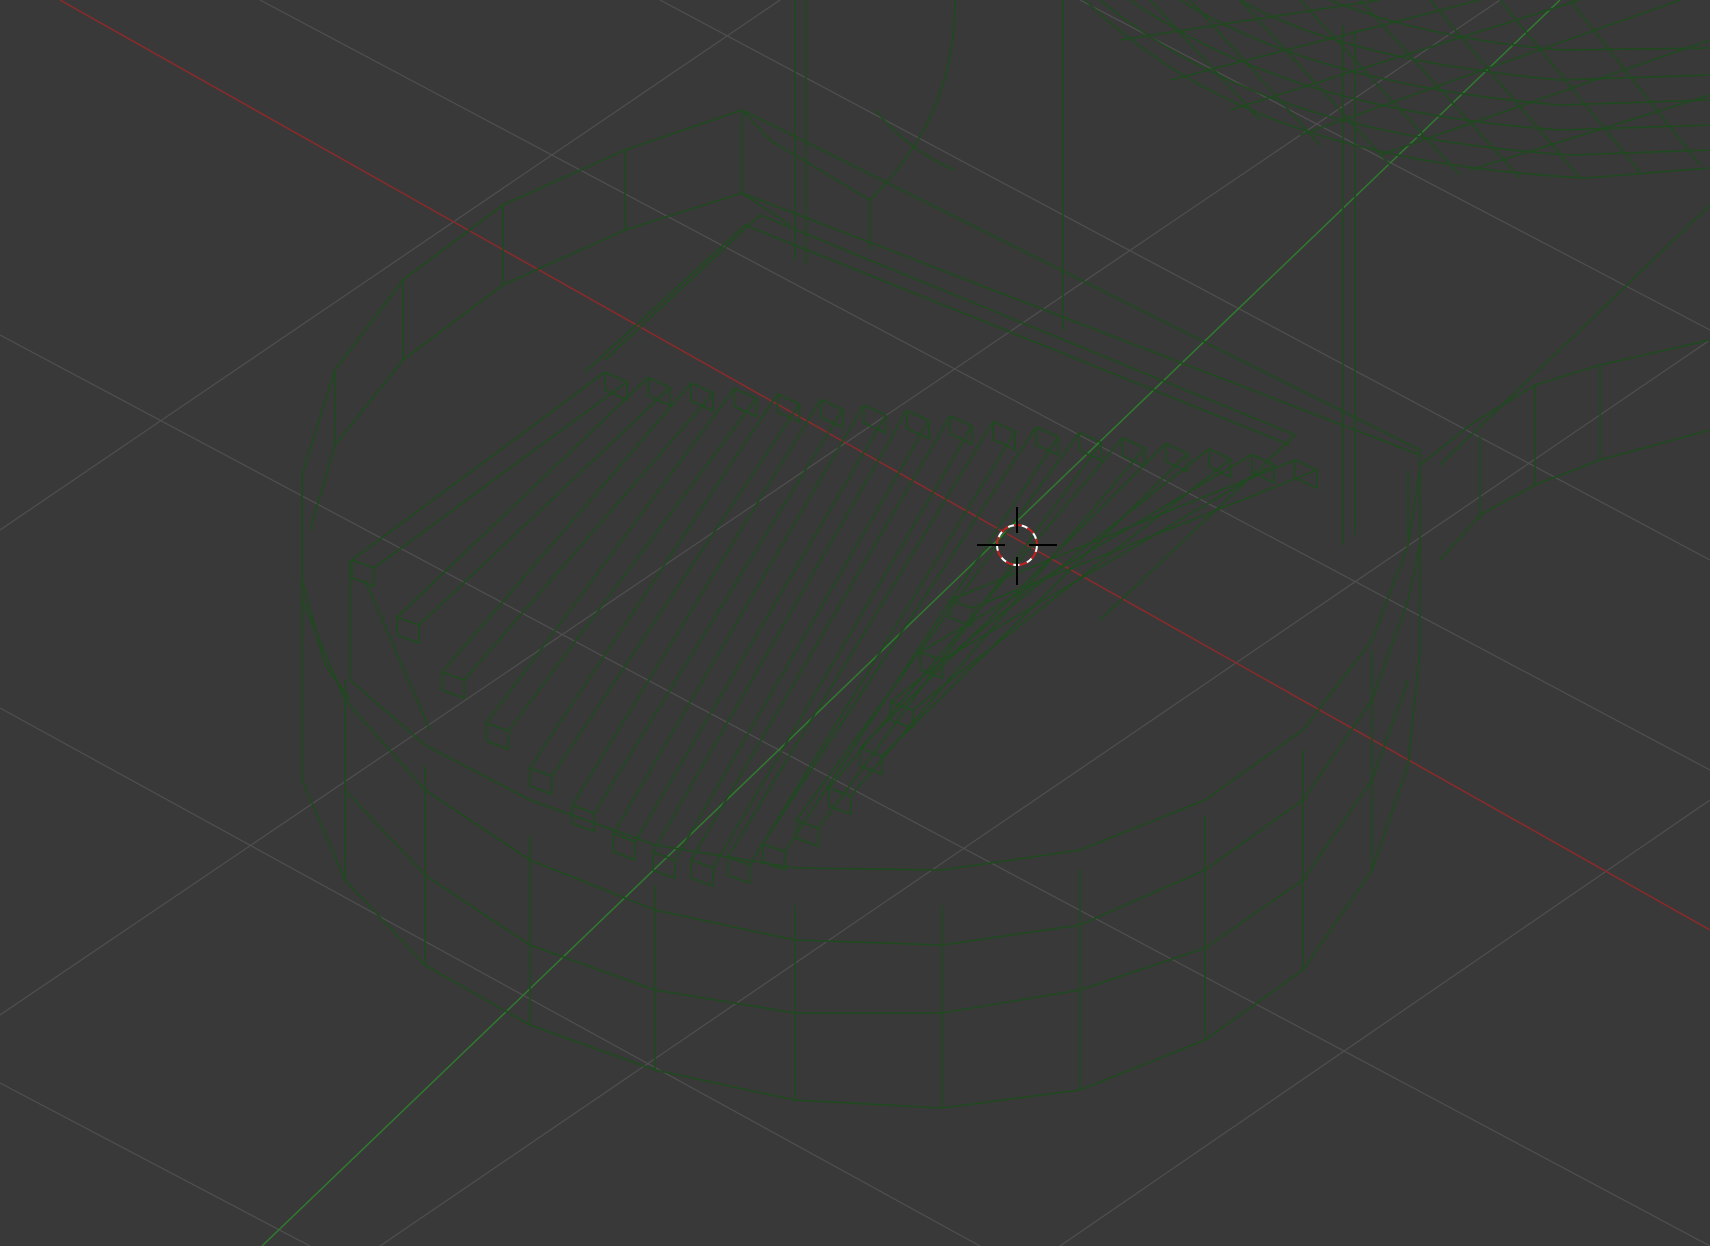  I want to click on sphere-mesh, so click(1397, 89).